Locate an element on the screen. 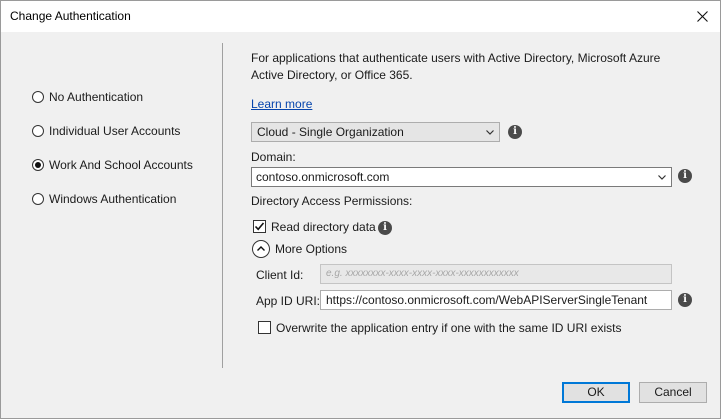 The image size is (721, 419). domain-value: contoso.onmicrosoft.com is located at coordinates (323, 177).